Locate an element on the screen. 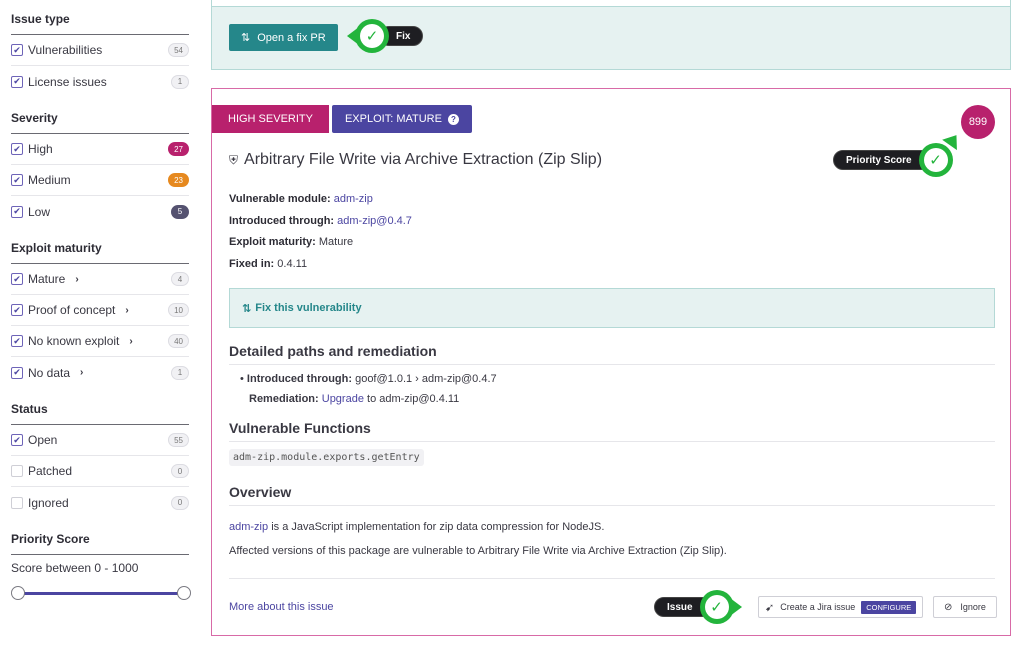  ignore-button: ⊘ Ignore is located at coordinates (965, 607).